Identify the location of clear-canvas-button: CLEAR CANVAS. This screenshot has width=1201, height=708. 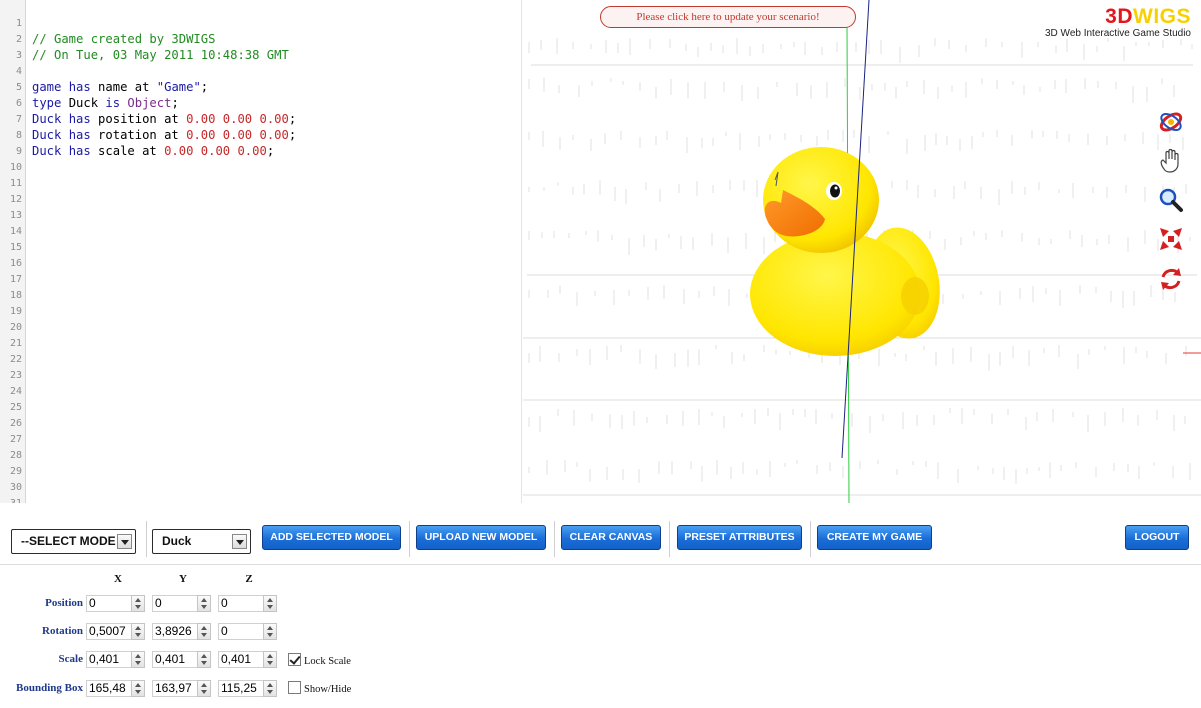
(611, 537).